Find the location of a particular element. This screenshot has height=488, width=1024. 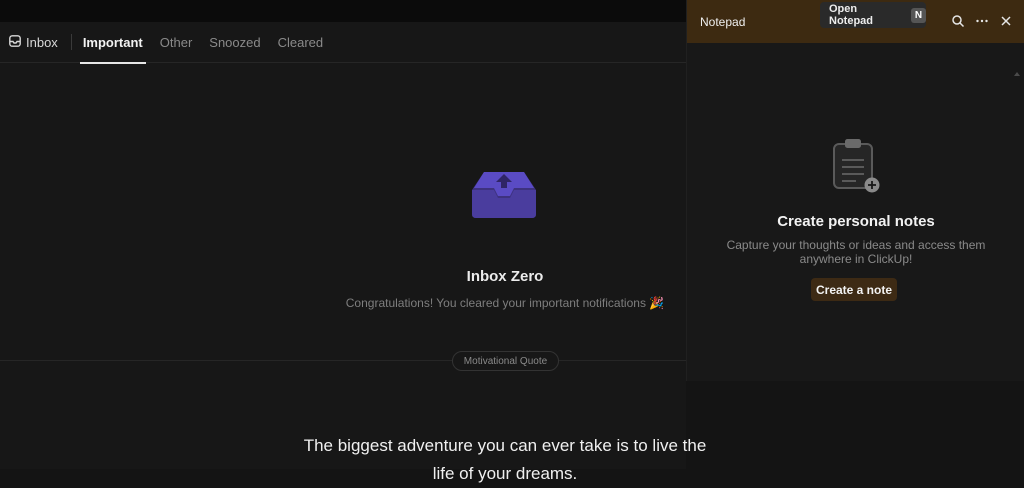

clipboard-add-icon is located at coordinates (856, 166).